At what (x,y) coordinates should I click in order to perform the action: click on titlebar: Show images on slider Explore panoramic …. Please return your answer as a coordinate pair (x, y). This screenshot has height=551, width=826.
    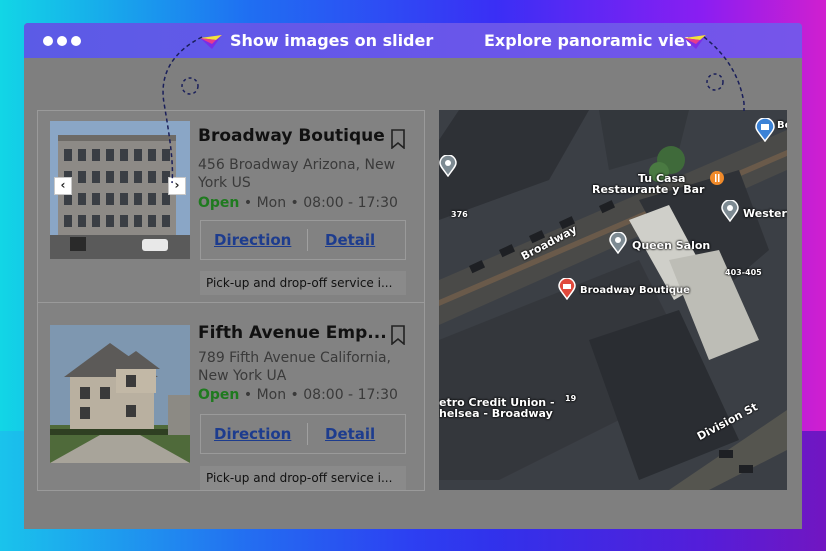
    Looking at the image, I should click on (413, 40).